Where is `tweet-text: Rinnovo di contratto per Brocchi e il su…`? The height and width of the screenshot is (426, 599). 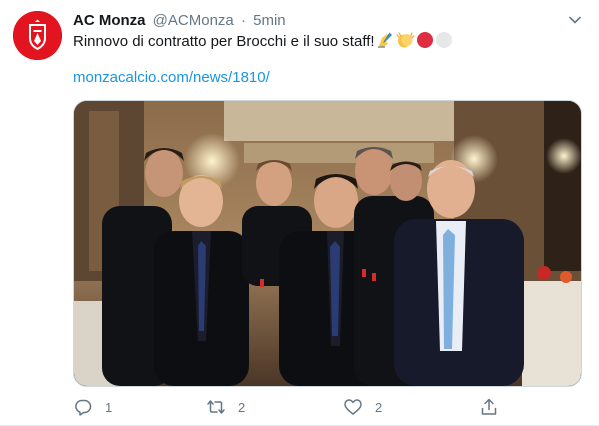
tweet-text: Rinnovo di contratto per Brocchi e il su… is located at coordinates (323, 41).